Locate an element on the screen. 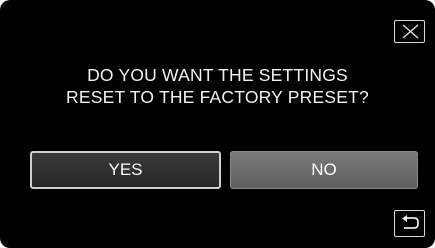  no-button-label: NO is located at coordinates (324, 169).